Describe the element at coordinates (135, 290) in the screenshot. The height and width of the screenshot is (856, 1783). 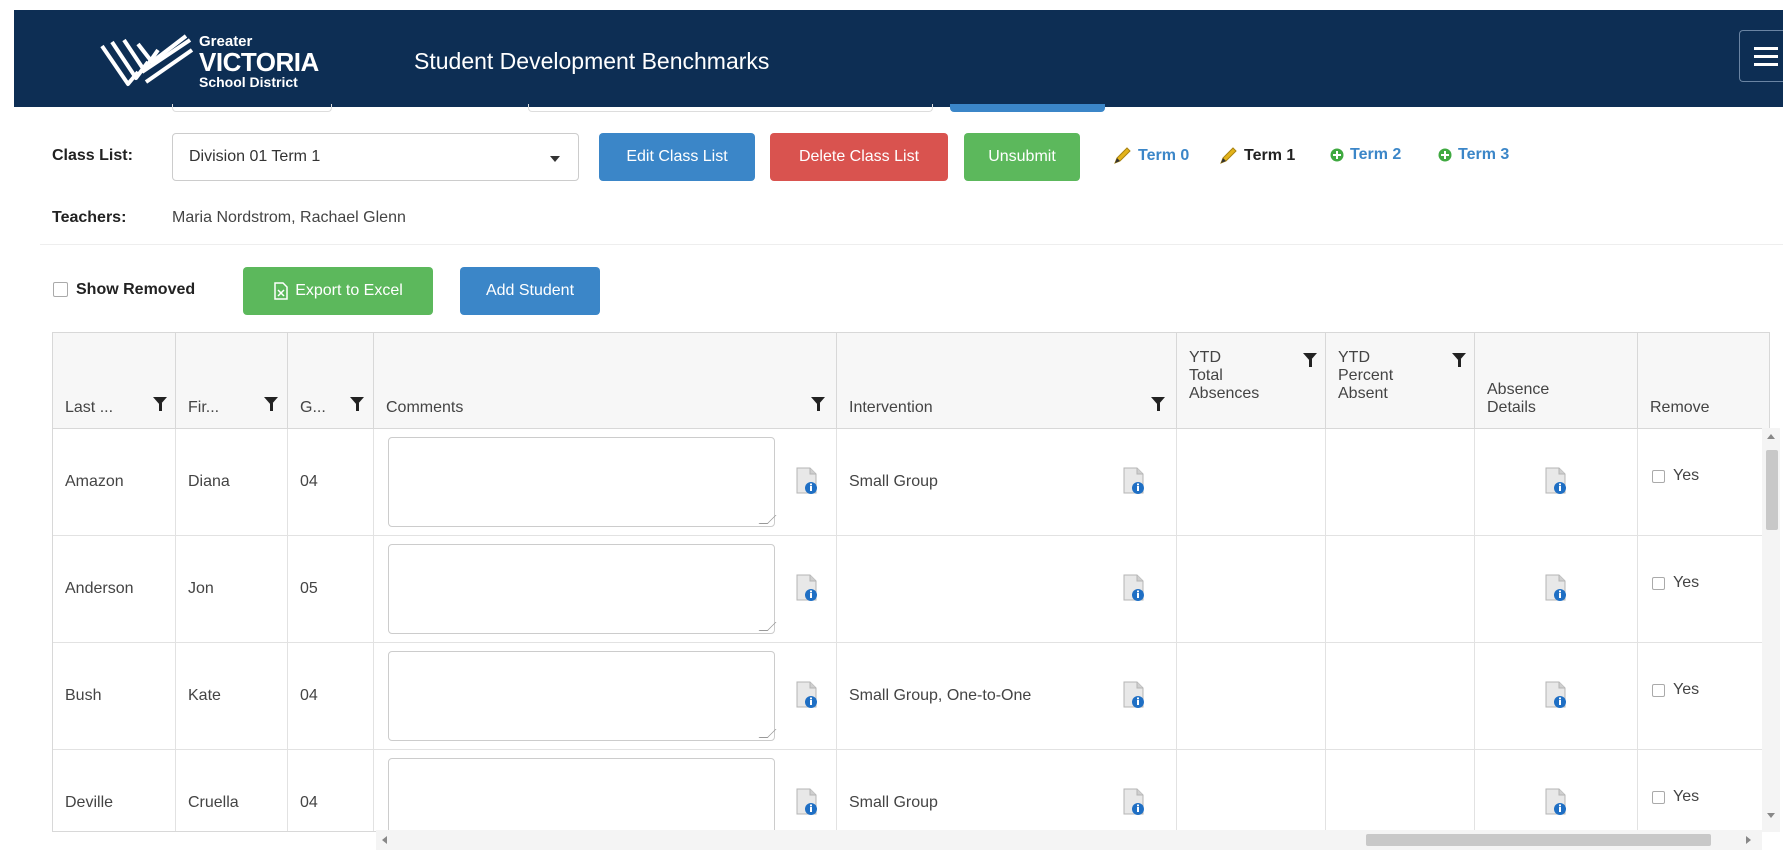
I see `show-removed-label: Show Removed` at that location.